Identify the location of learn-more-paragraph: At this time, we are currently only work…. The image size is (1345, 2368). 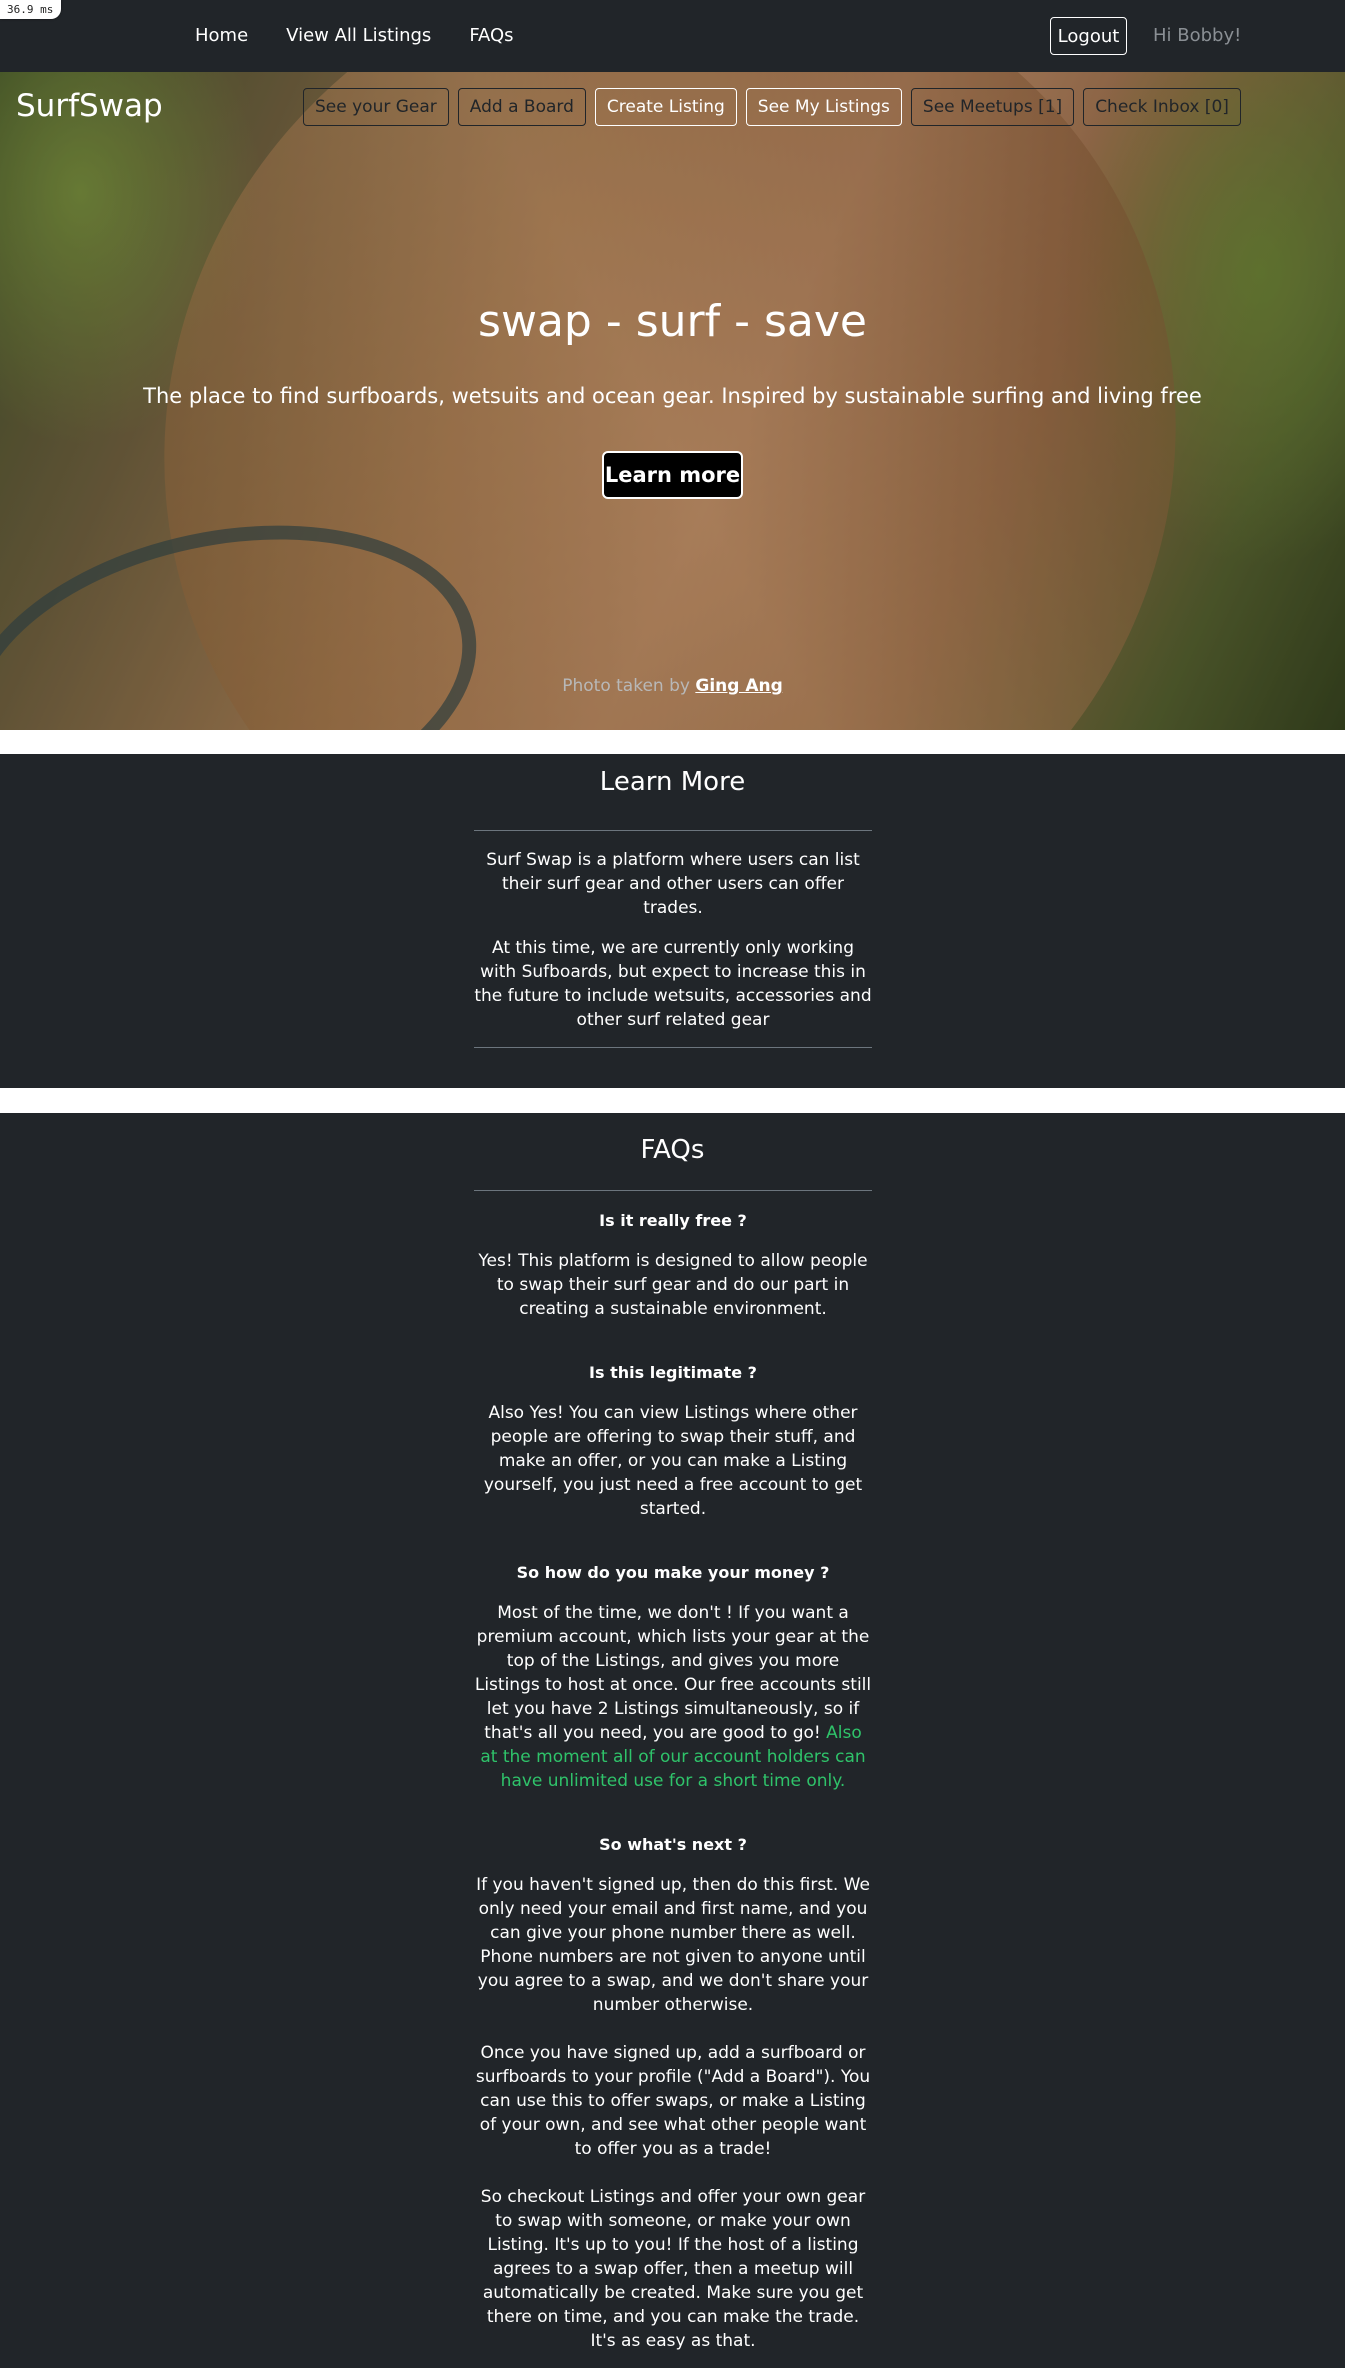
(673, 984).